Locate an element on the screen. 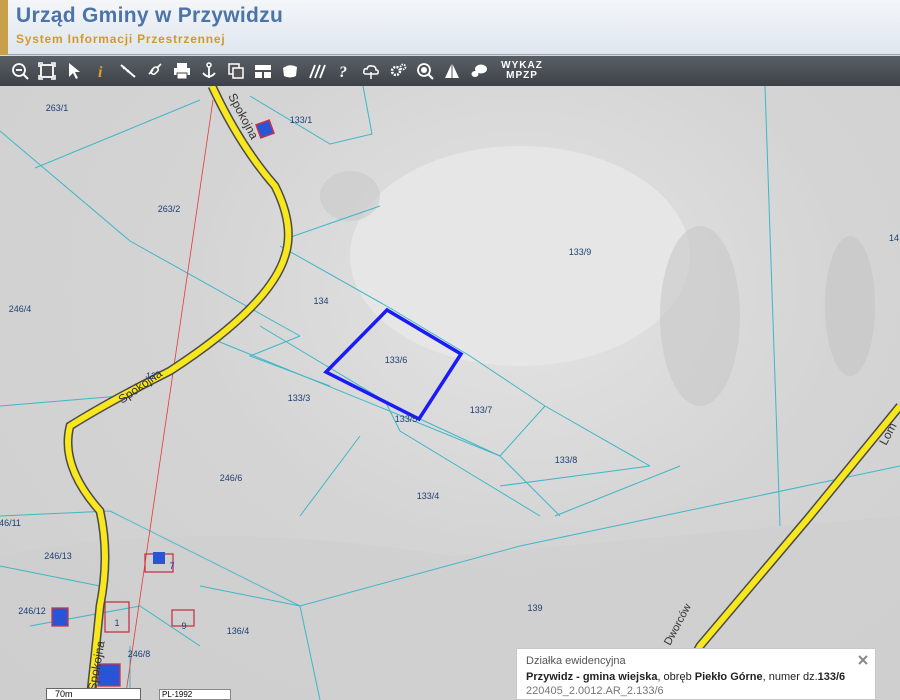 The width and height of the screenshot is (900, 700). copy-icon is located at coordinates (235, 71).